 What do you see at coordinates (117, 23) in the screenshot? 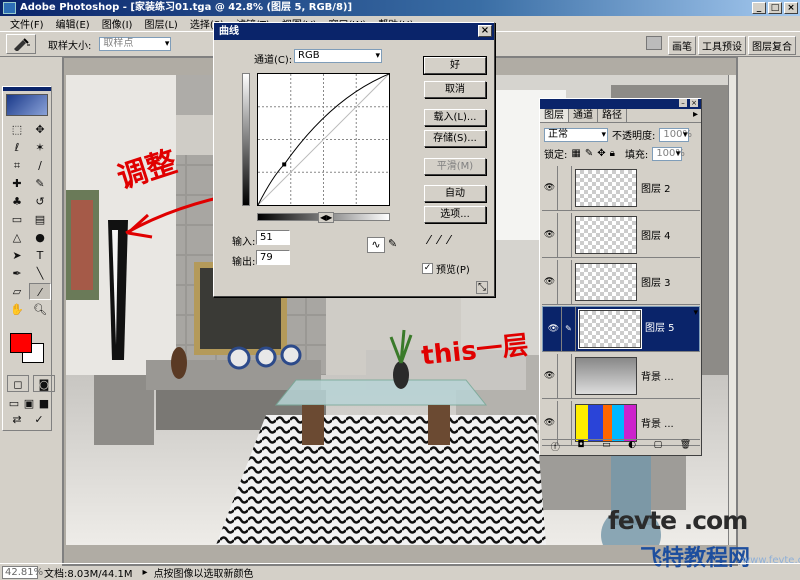
I see `menu-image: 图像(I)` at bounding box center [117, 23].